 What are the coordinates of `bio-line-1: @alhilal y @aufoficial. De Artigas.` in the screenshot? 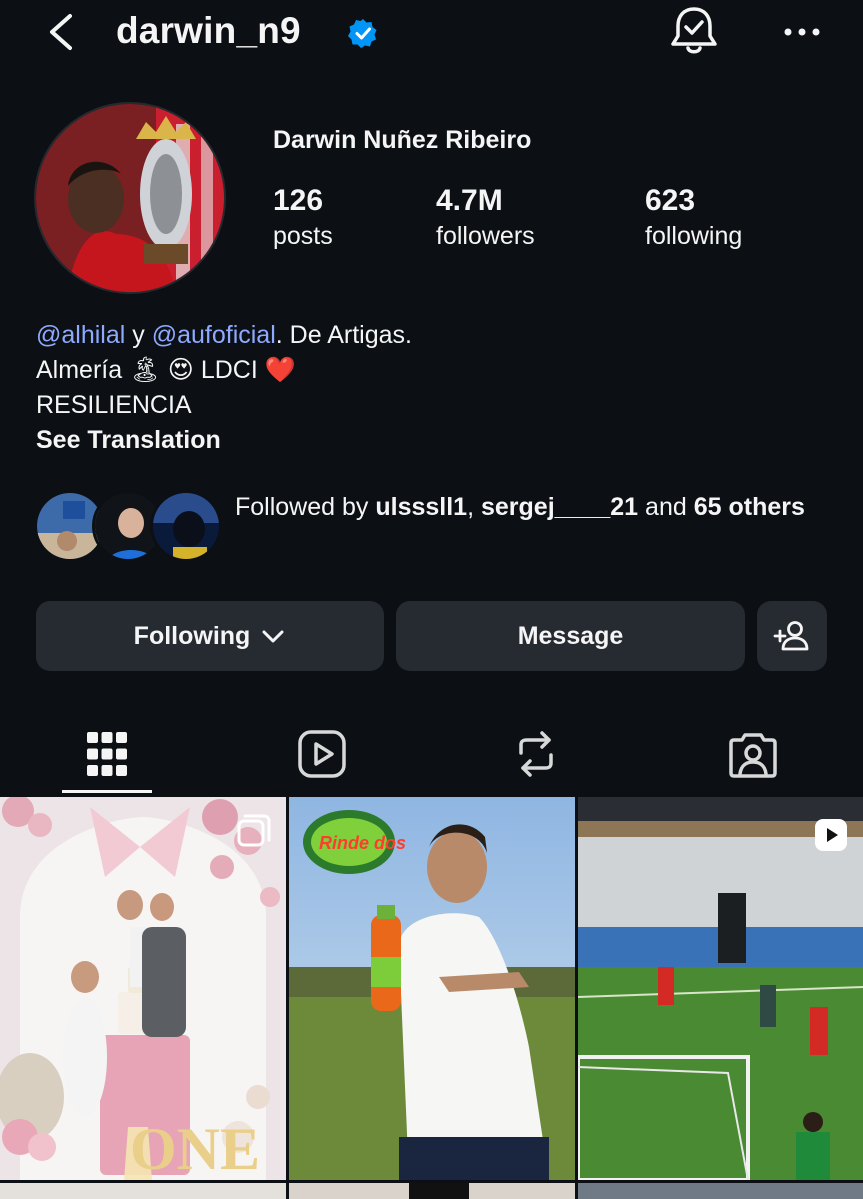 It's located at (224, 335).